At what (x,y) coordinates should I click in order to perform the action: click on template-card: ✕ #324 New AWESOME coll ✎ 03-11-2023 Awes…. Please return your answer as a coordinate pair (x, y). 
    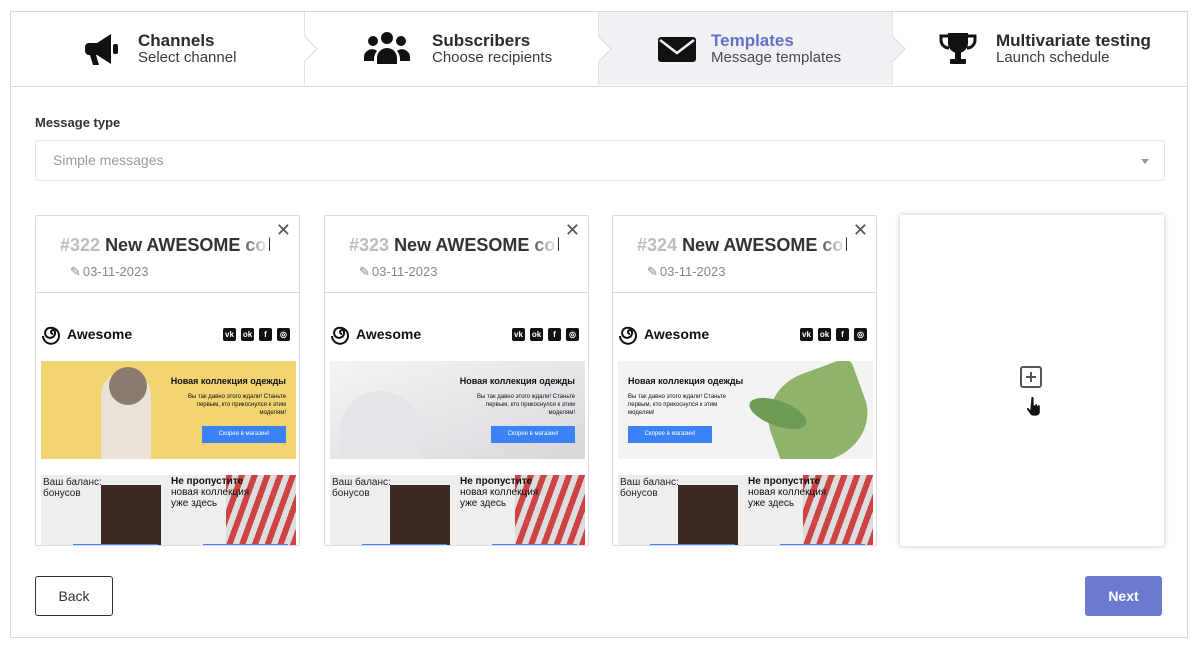
    Looking at the image, I should click on (744, 380).